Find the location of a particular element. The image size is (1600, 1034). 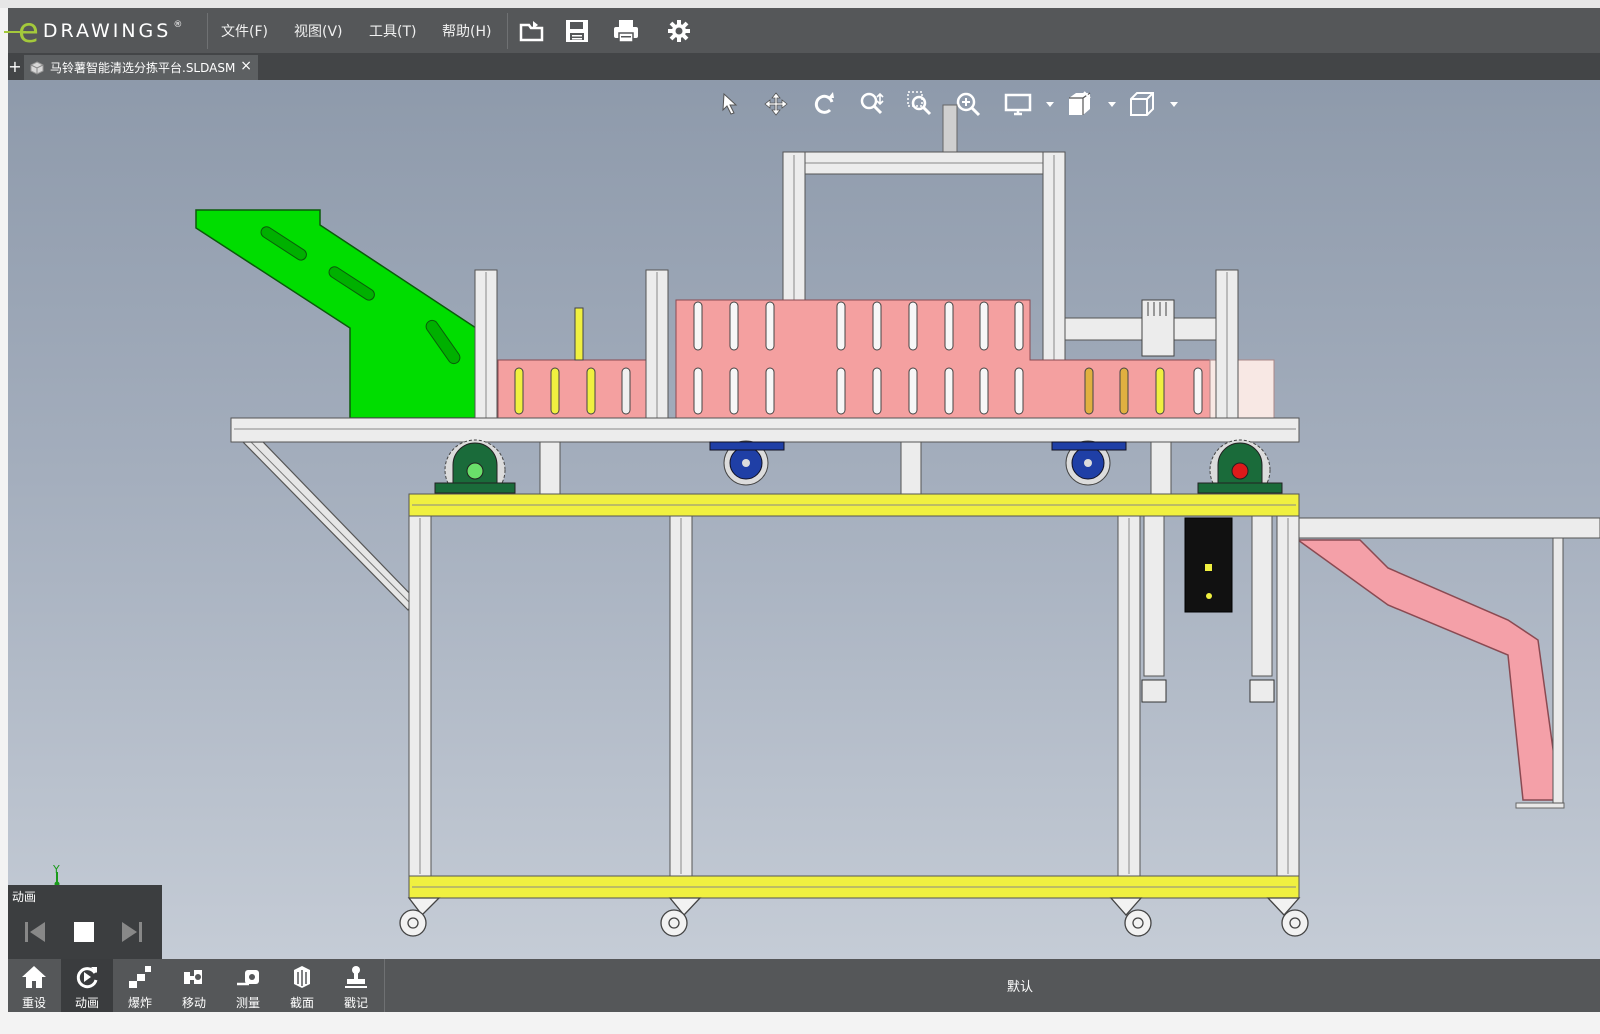

reset-button: 重设 is located at coordinates (34, 985).